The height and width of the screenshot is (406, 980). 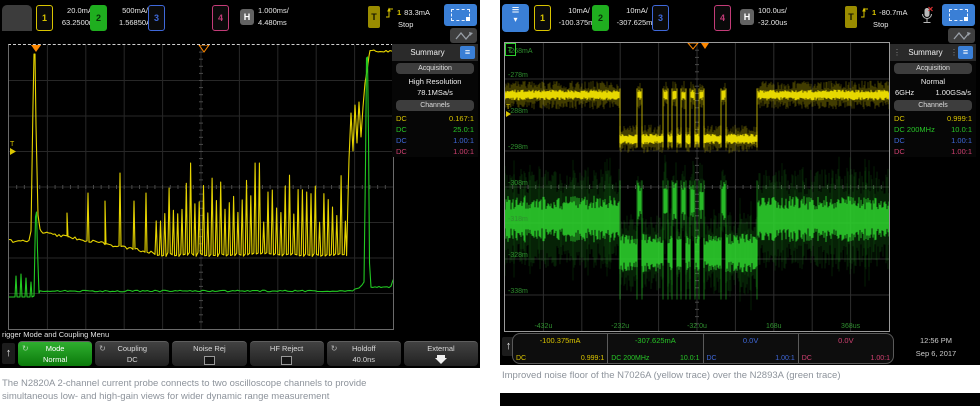 What do you see at coordinates (389, 12) in the screenshot?
I see `rising-edge-icon` at bounding box center [389, 12].